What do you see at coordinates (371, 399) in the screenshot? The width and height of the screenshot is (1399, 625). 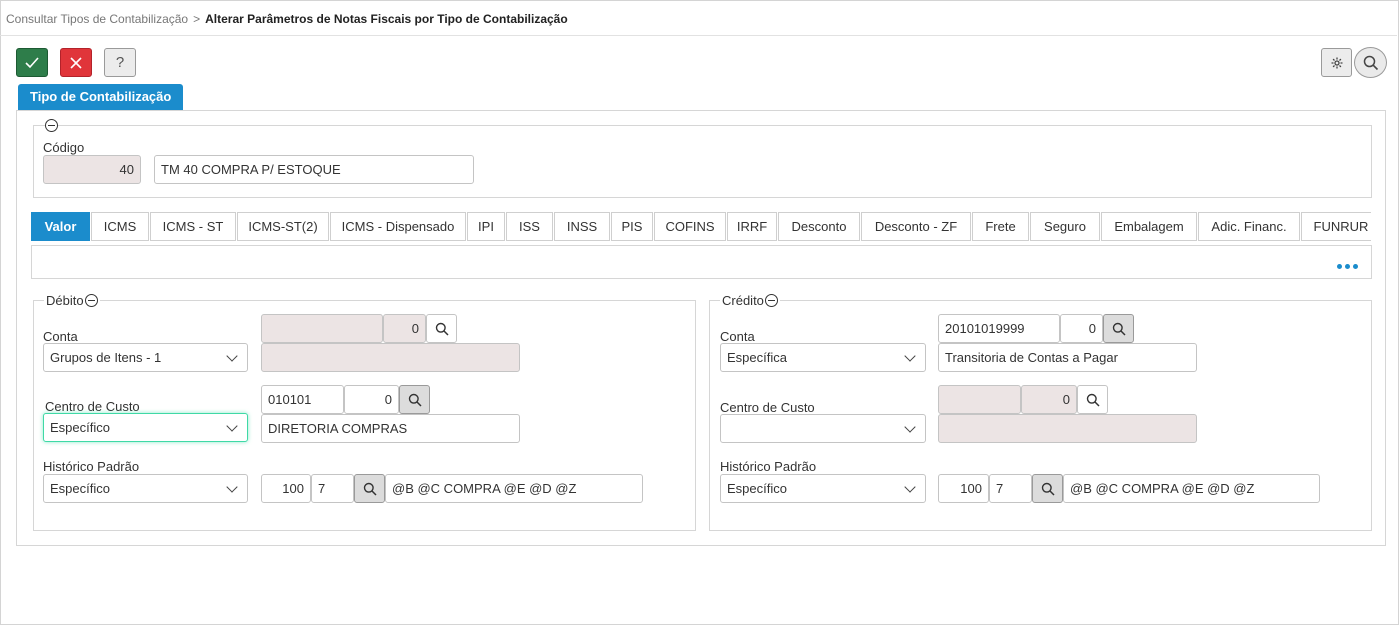 I see `debito-cc-digito-field: 0` at bounding box center [371, 399].